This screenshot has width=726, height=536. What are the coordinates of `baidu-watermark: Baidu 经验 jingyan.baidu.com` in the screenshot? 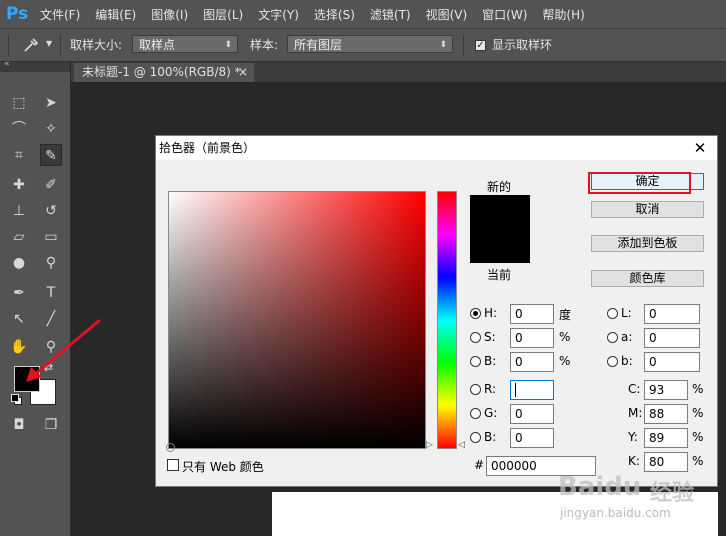 It's located at (642, 504).